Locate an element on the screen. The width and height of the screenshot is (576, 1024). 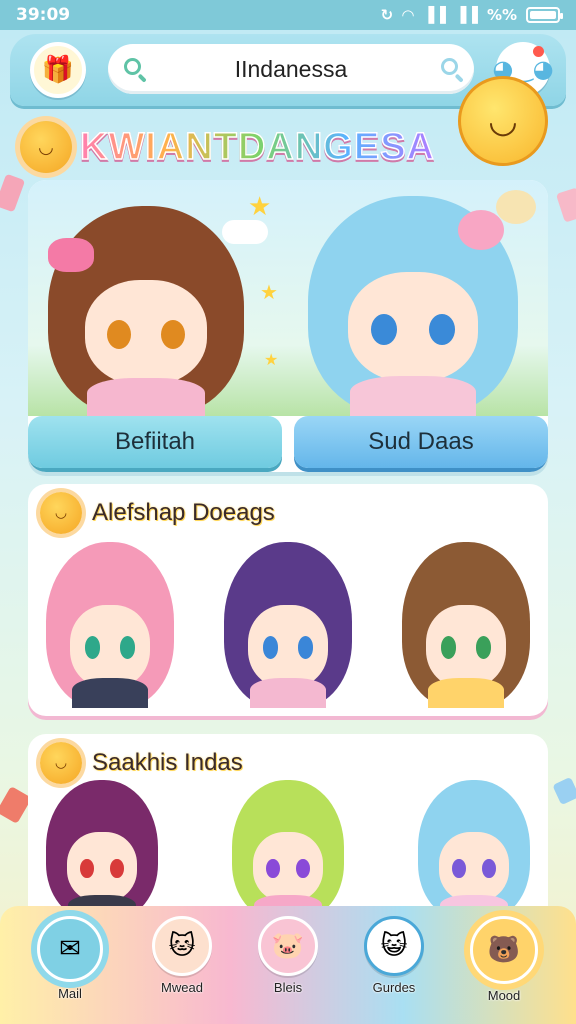
nav-item-mood: 🐻 Mood is located at coordinates (504, 962).